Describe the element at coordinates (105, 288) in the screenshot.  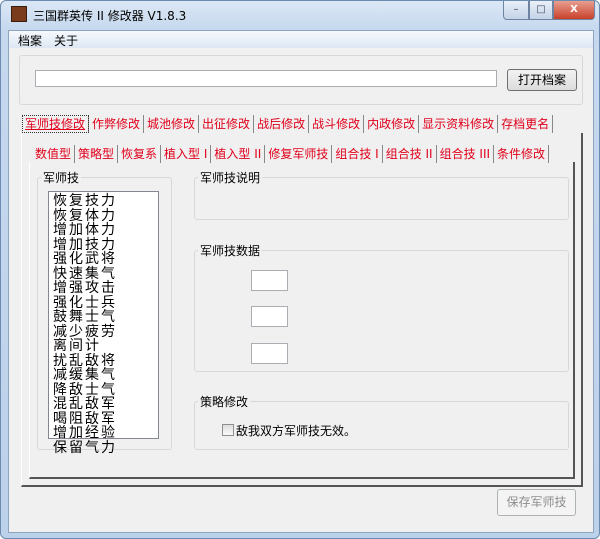
I see `skill-list-item: 增强攻击` at that location.